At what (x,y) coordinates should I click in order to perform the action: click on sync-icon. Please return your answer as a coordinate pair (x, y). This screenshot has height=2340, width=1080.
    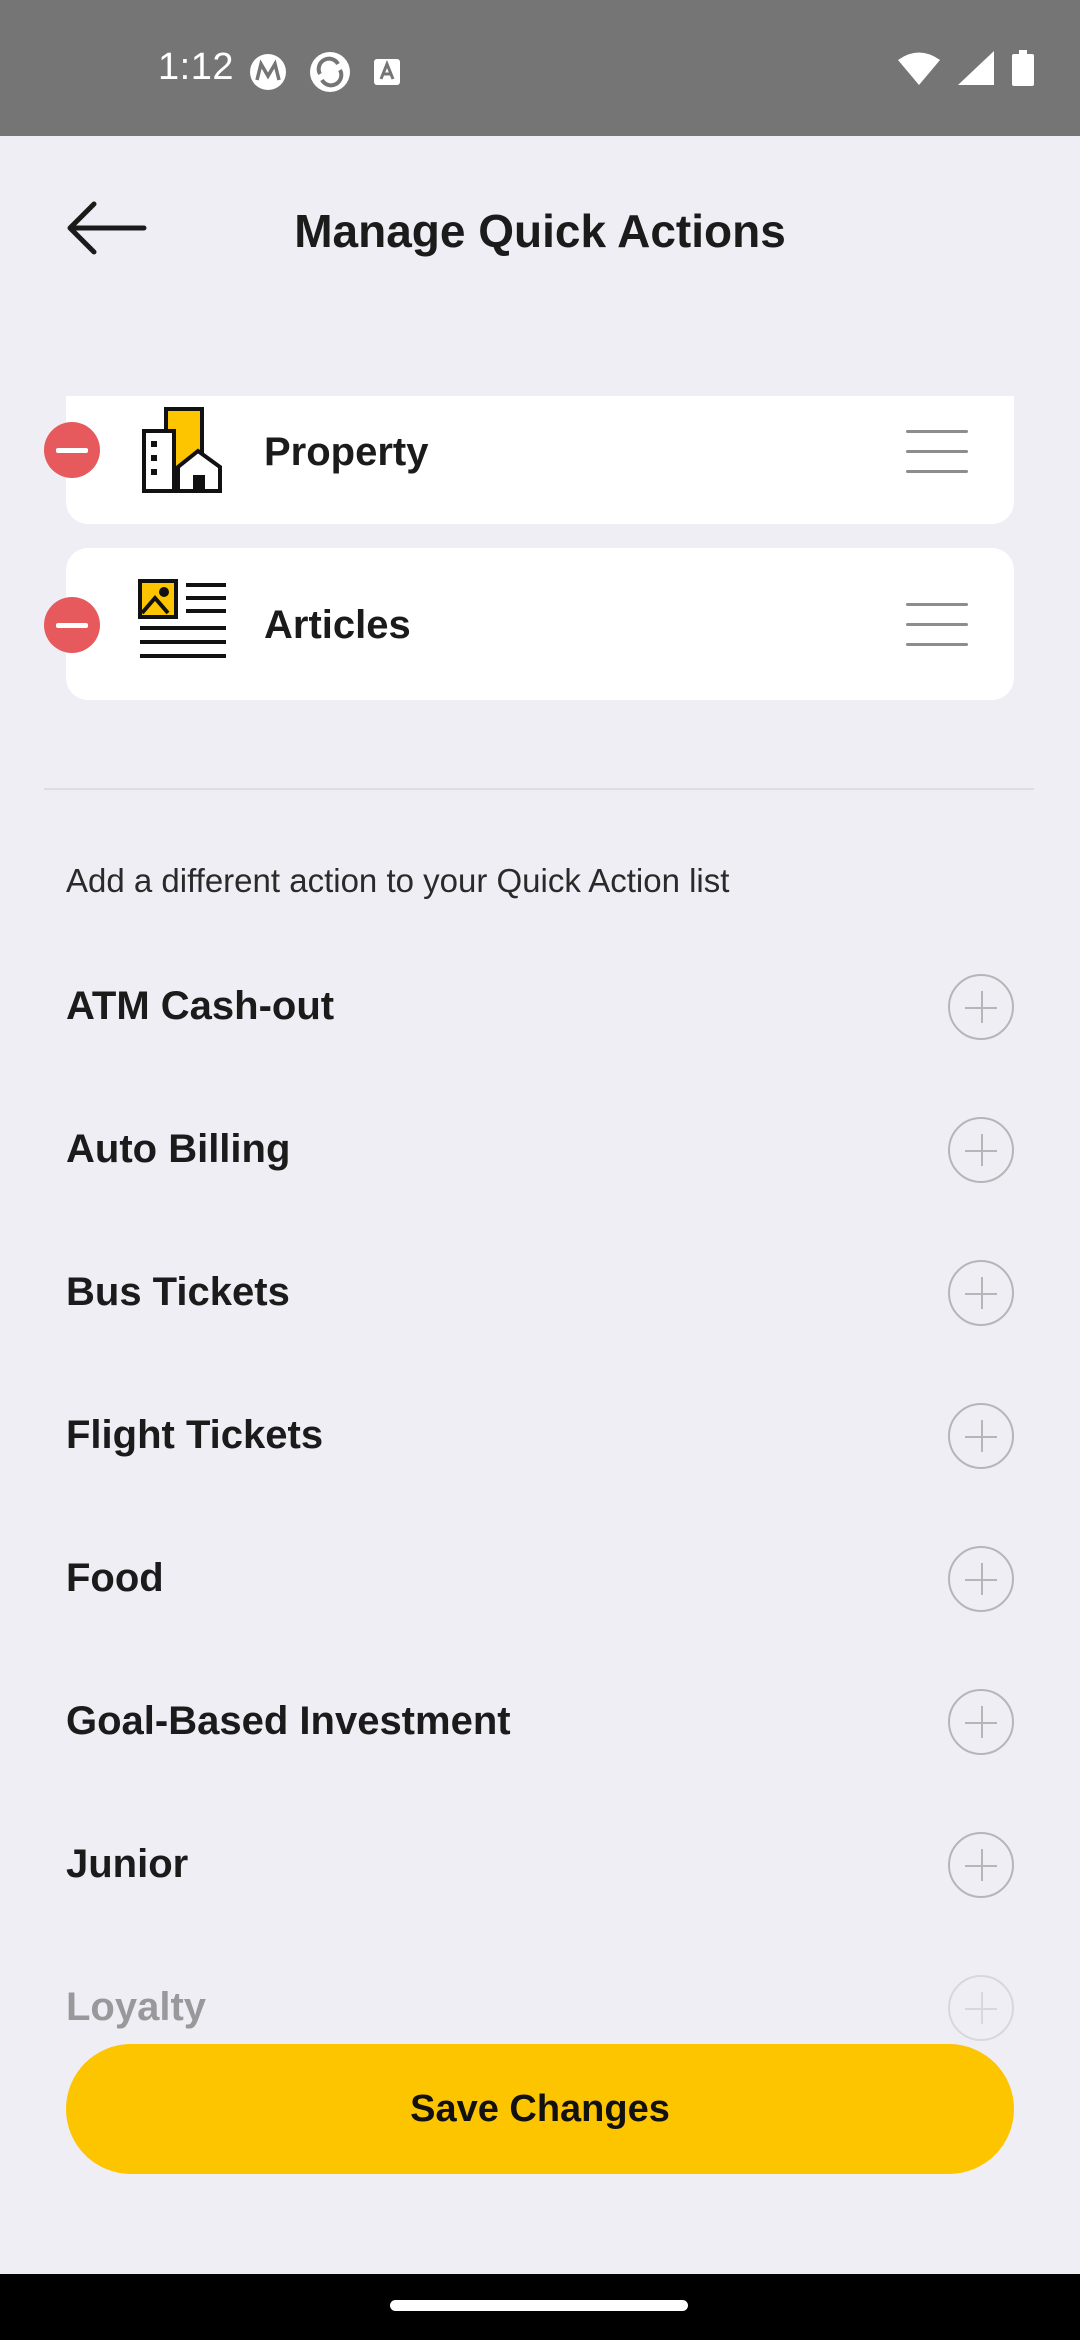
    Looking at the image, I should click on (330, 72).